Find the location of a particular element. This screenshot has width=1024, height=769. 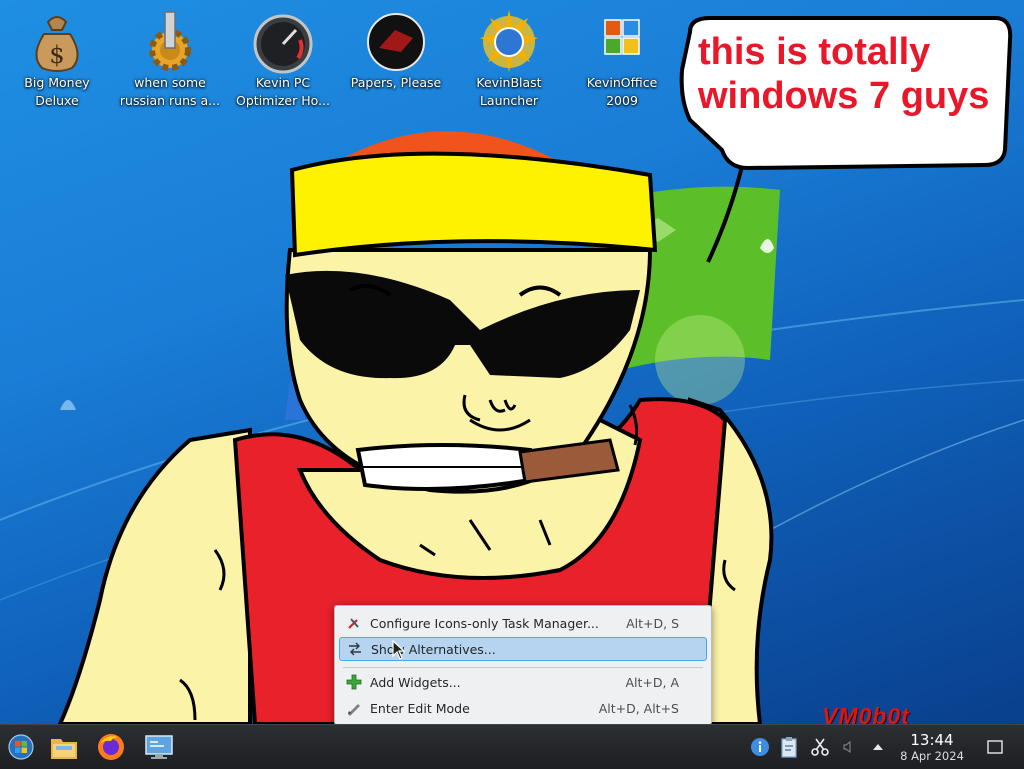

speech-bubble-text: this is totally windows 7 guys is located at coordinates (844, 74).